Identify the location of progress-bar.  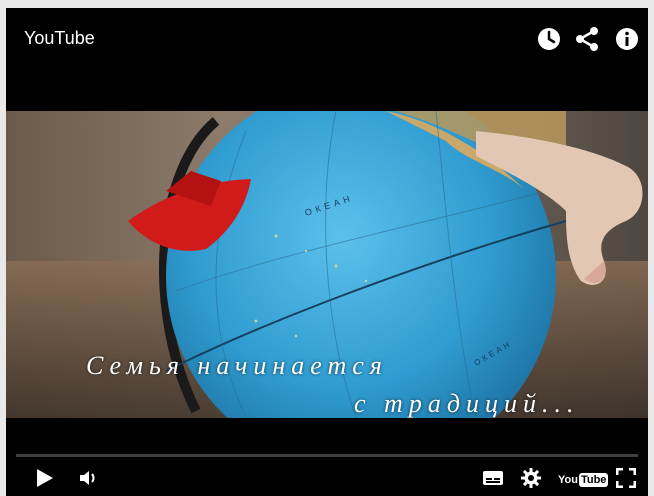
(327, 455).